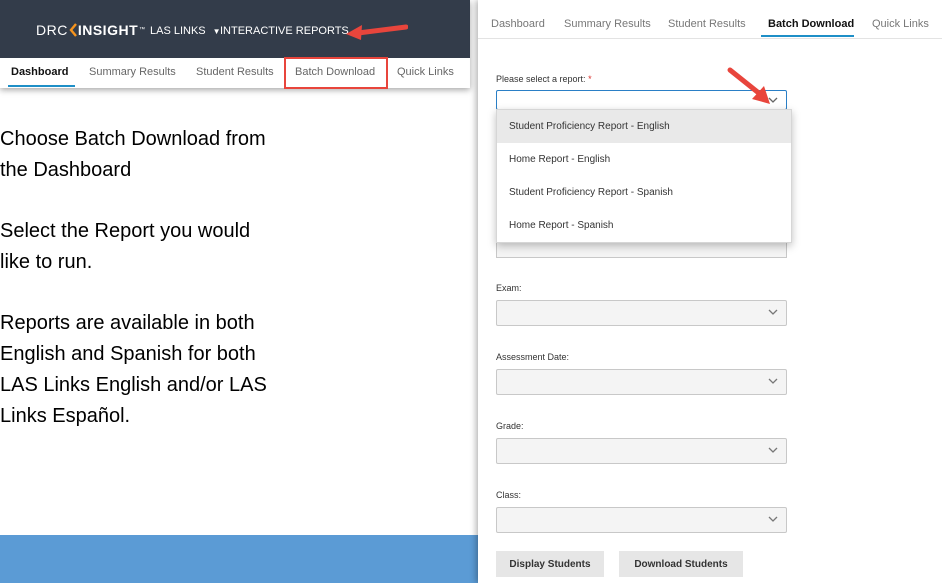 The width and height of the screenshot is (942, 583). What do you see at coordinates (509, 495) in the screenshot?
I see `class-label: Class:` at bounding box center [509, 495].